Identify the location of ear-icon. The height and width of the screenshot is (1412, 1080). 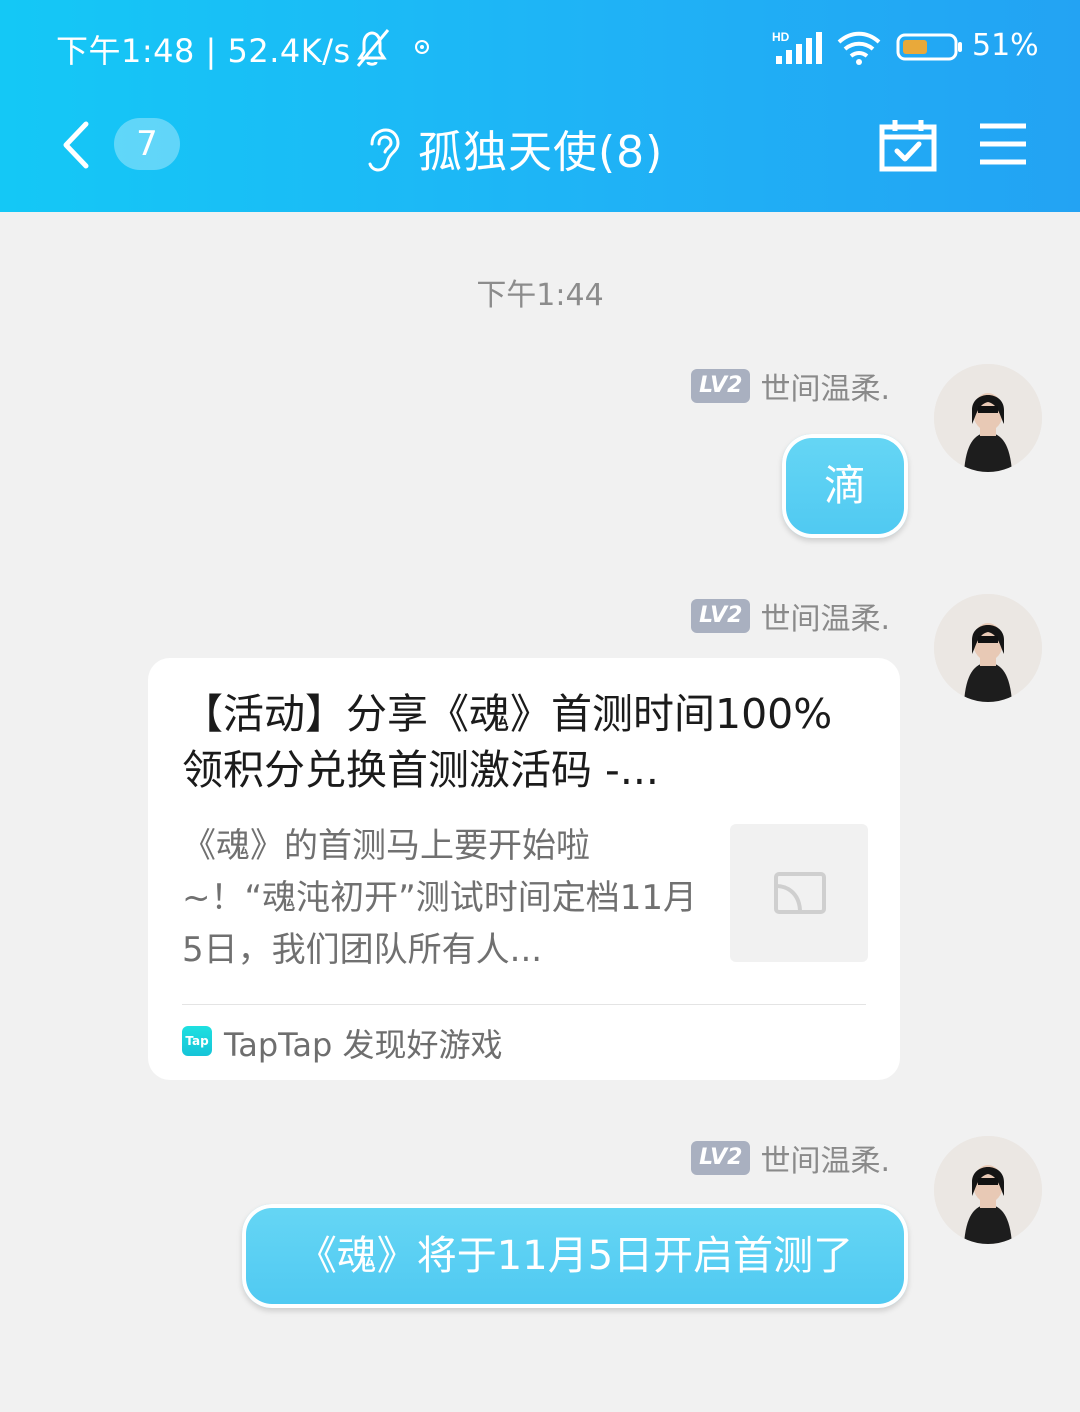
(381, 150).